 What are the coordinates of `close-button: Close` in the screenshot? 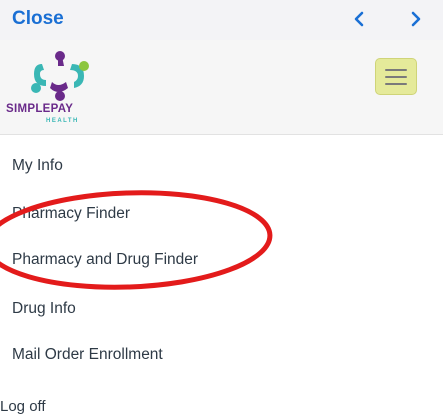 It's located at (38, 19).